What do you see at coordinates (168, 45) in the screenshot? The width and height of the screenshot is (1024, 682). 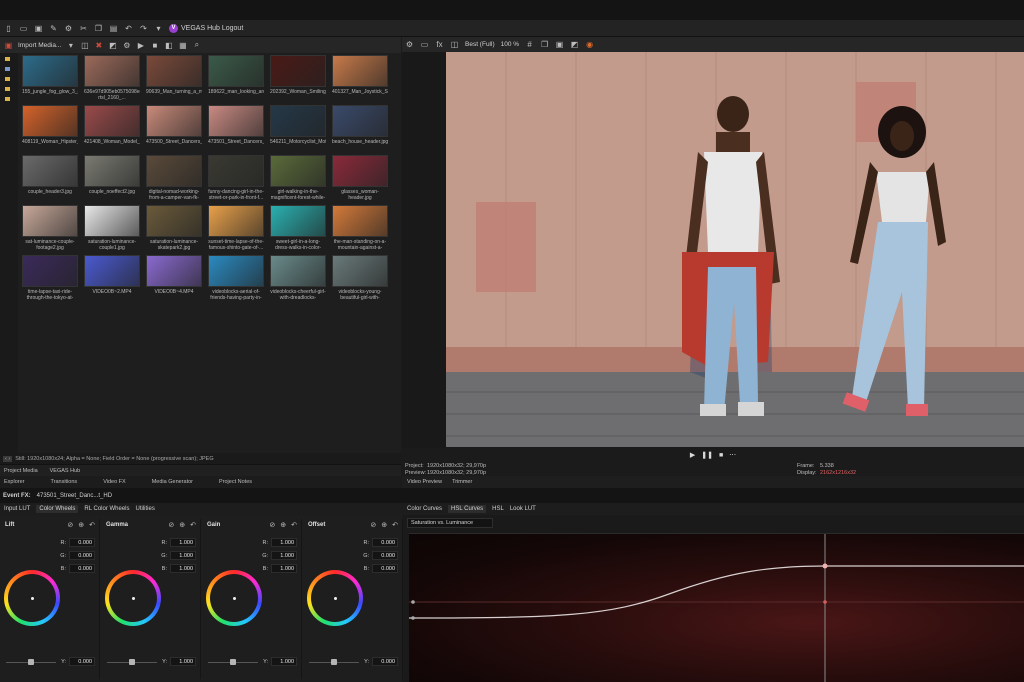 I see `auto-preview-icon: ◧` at bounding box center [168, 45].